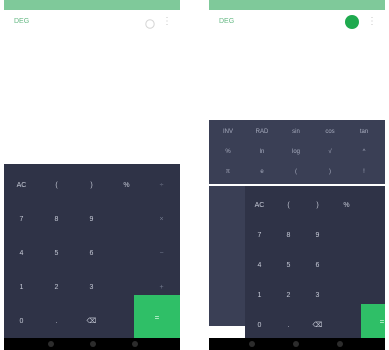 This screenshot has height=350, width=389. What do you see at coordinates (161, 185) in the screenshot?
I see `key-÷: ÷` at bounding box center [161, 185].